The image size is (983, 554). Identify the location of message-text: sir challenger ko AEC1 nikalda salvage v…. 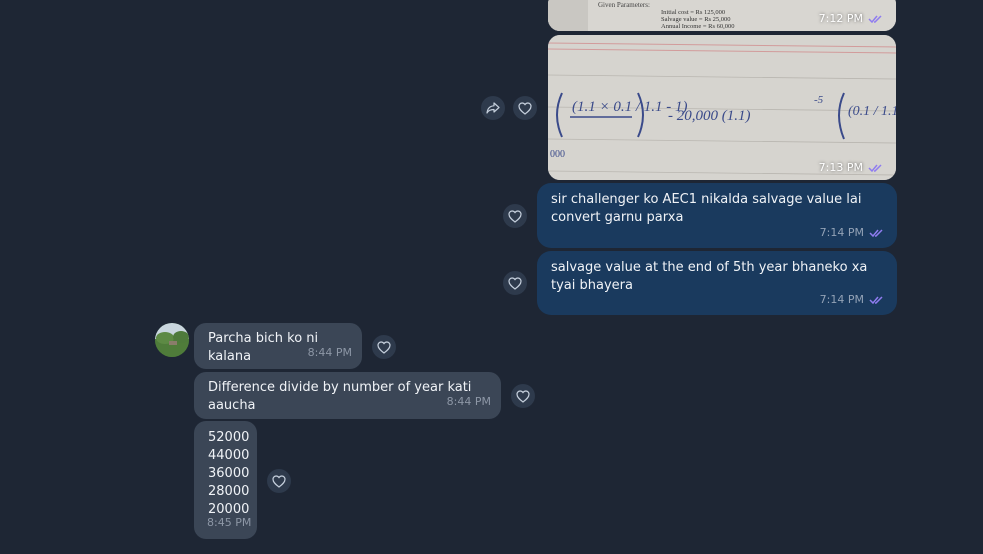
(706, 208).